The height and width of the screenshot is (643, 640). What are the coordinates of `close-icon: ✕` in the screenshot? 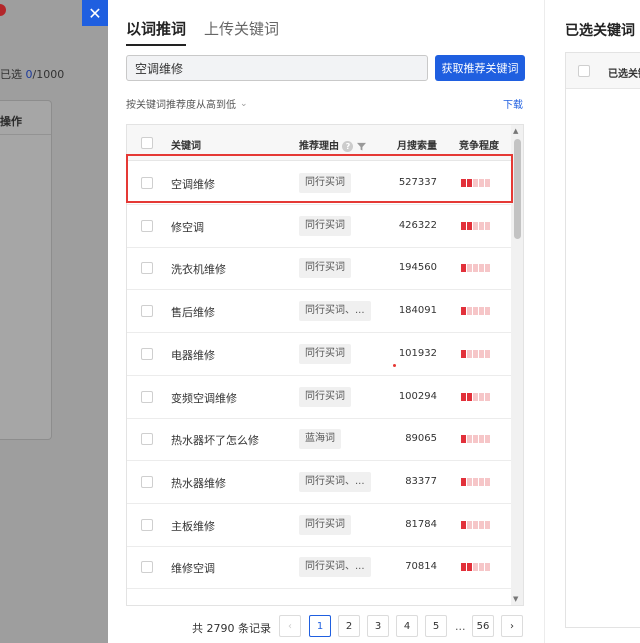 It's located at (95, 13).